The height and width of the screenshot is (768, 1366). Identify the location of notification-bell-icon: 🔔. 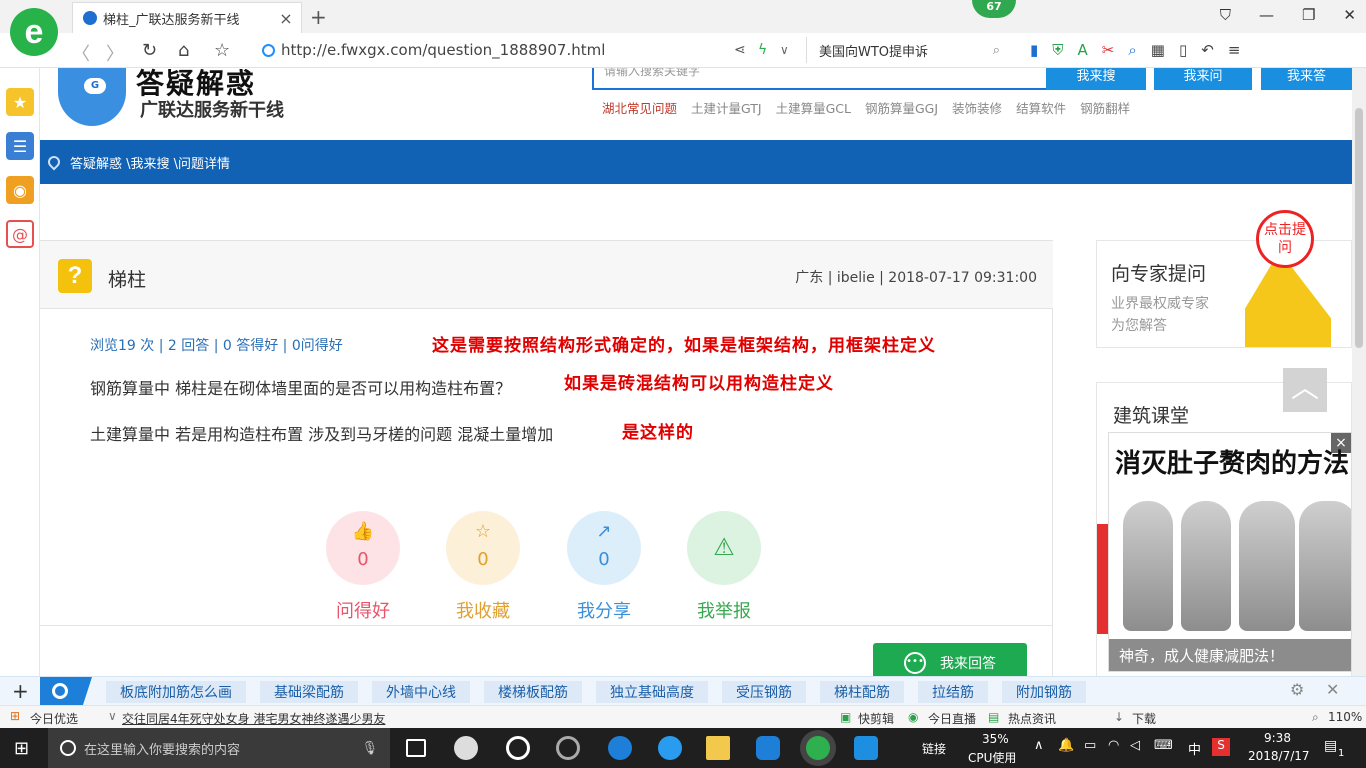
(1066, 745).